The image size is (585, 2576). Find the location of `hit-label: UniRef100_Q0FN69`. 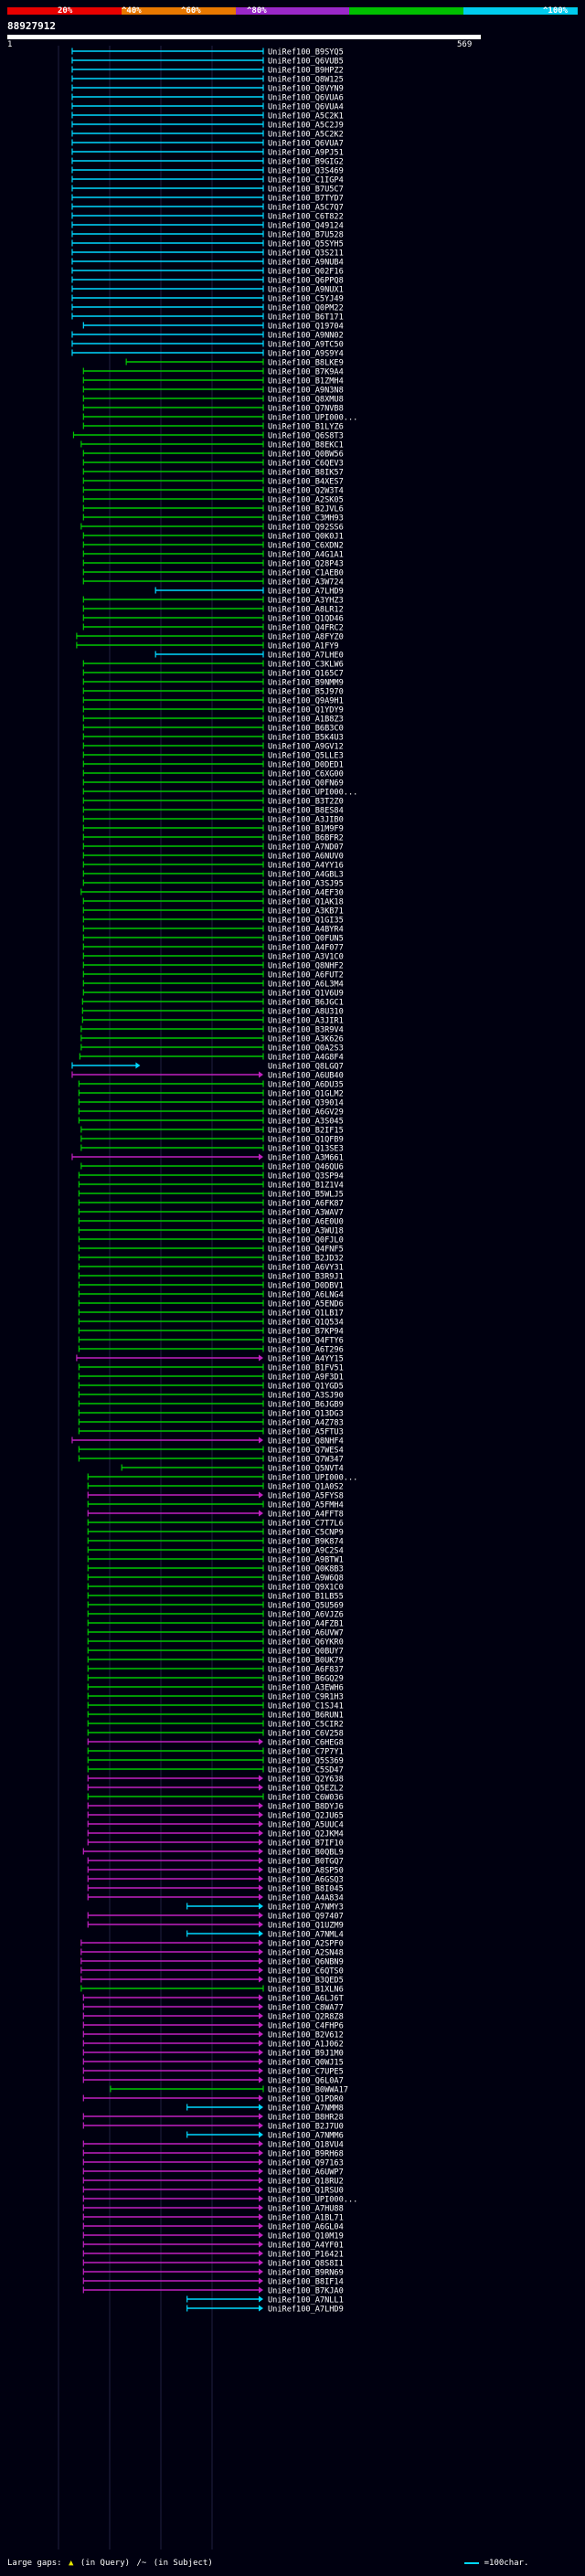

hit-label: UniRef100_Q0FN69 is located at coordinates (306, 784).